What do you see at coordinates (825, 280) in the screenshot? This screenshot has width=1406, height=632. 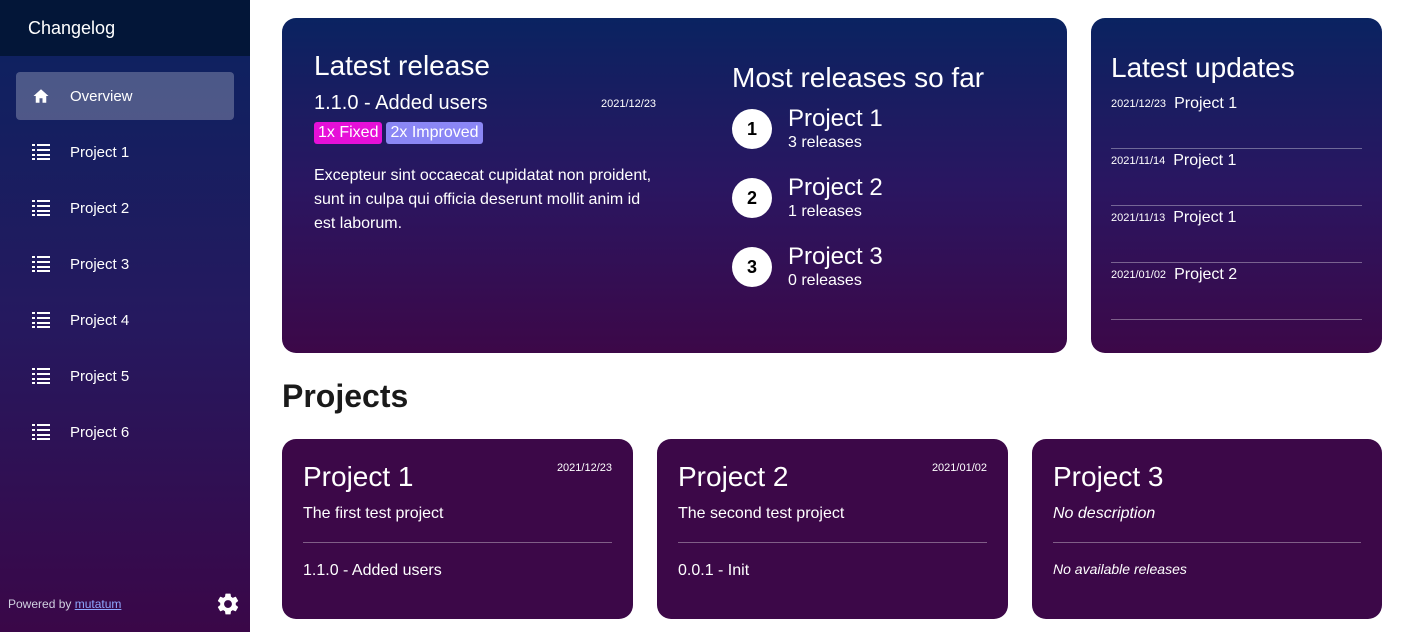 I see `rank-release-count: 0 releases` at bounding box center [825, 280].